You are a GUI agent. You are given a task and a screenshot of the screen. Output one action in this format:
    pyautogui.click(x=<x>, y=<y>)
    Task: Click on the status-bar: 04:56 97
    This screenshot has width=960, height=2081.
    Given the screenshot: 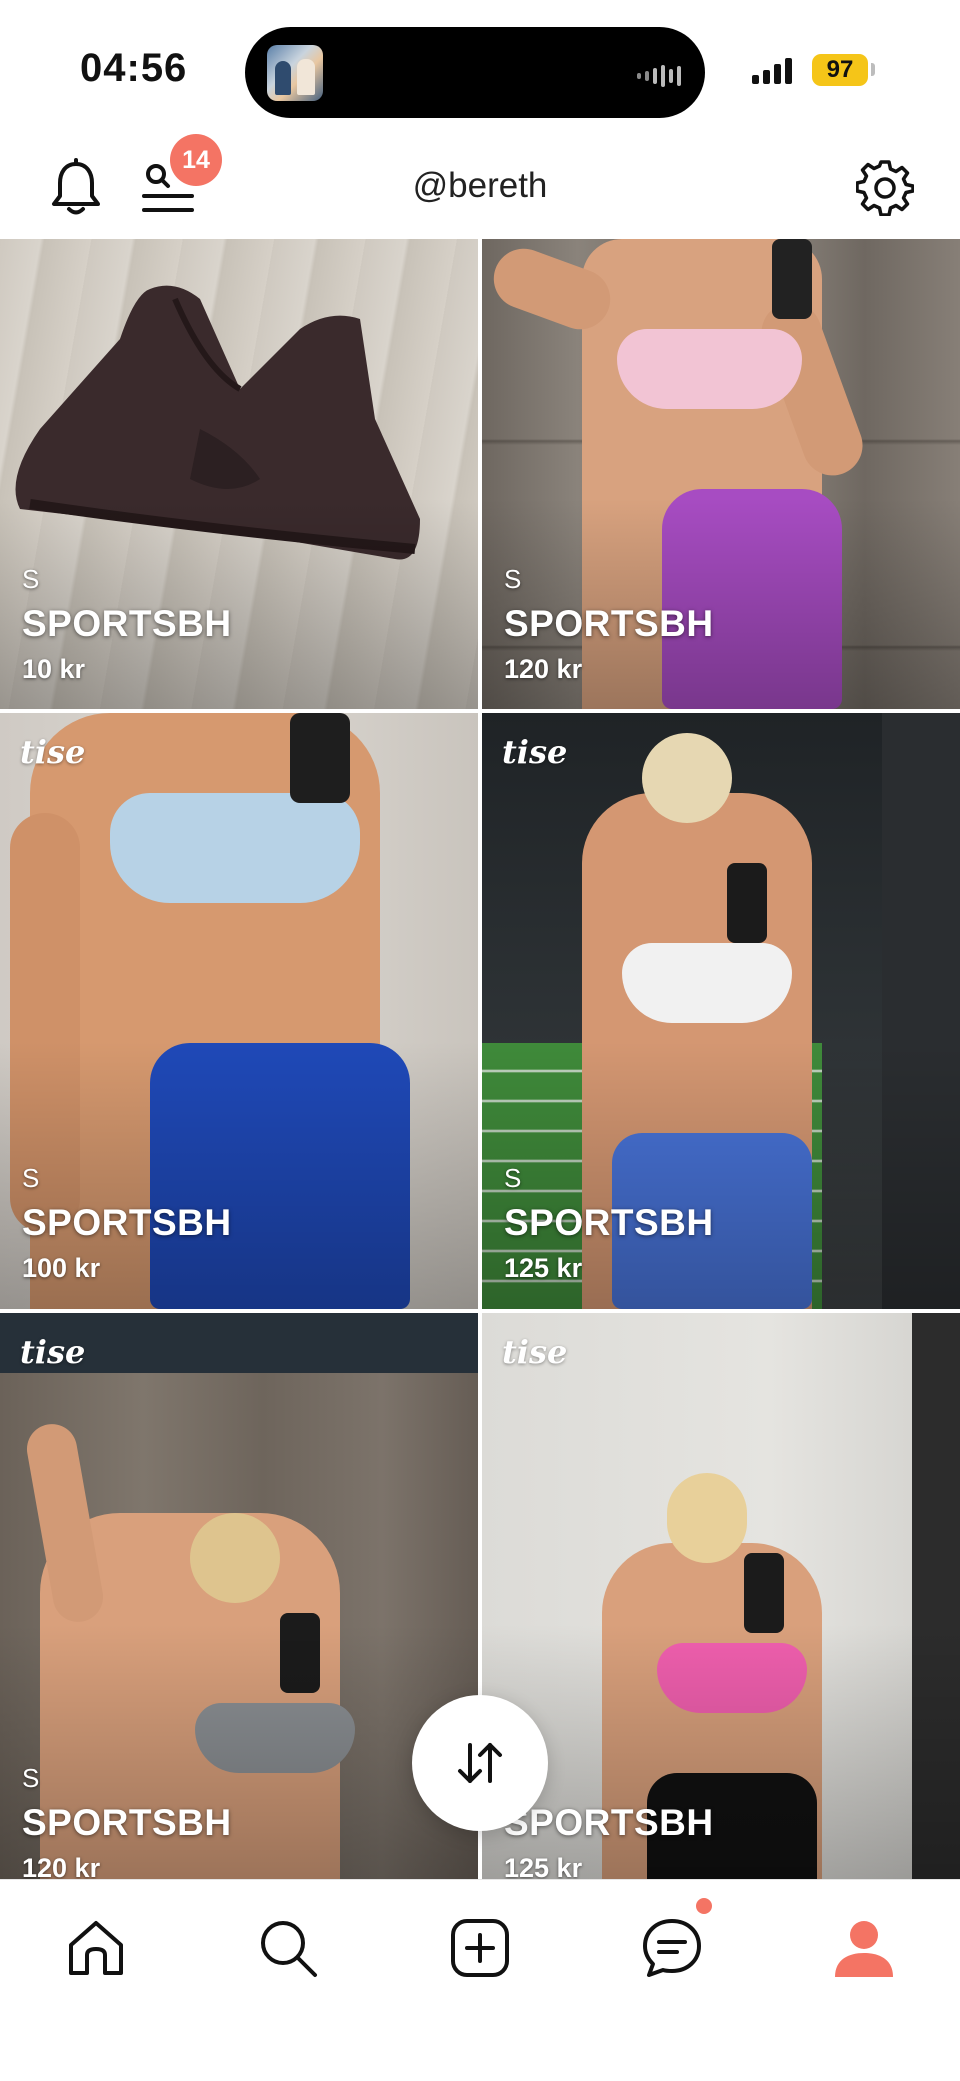 What is the action you would take?
    pyautogui.click(x=480, y=65)
    